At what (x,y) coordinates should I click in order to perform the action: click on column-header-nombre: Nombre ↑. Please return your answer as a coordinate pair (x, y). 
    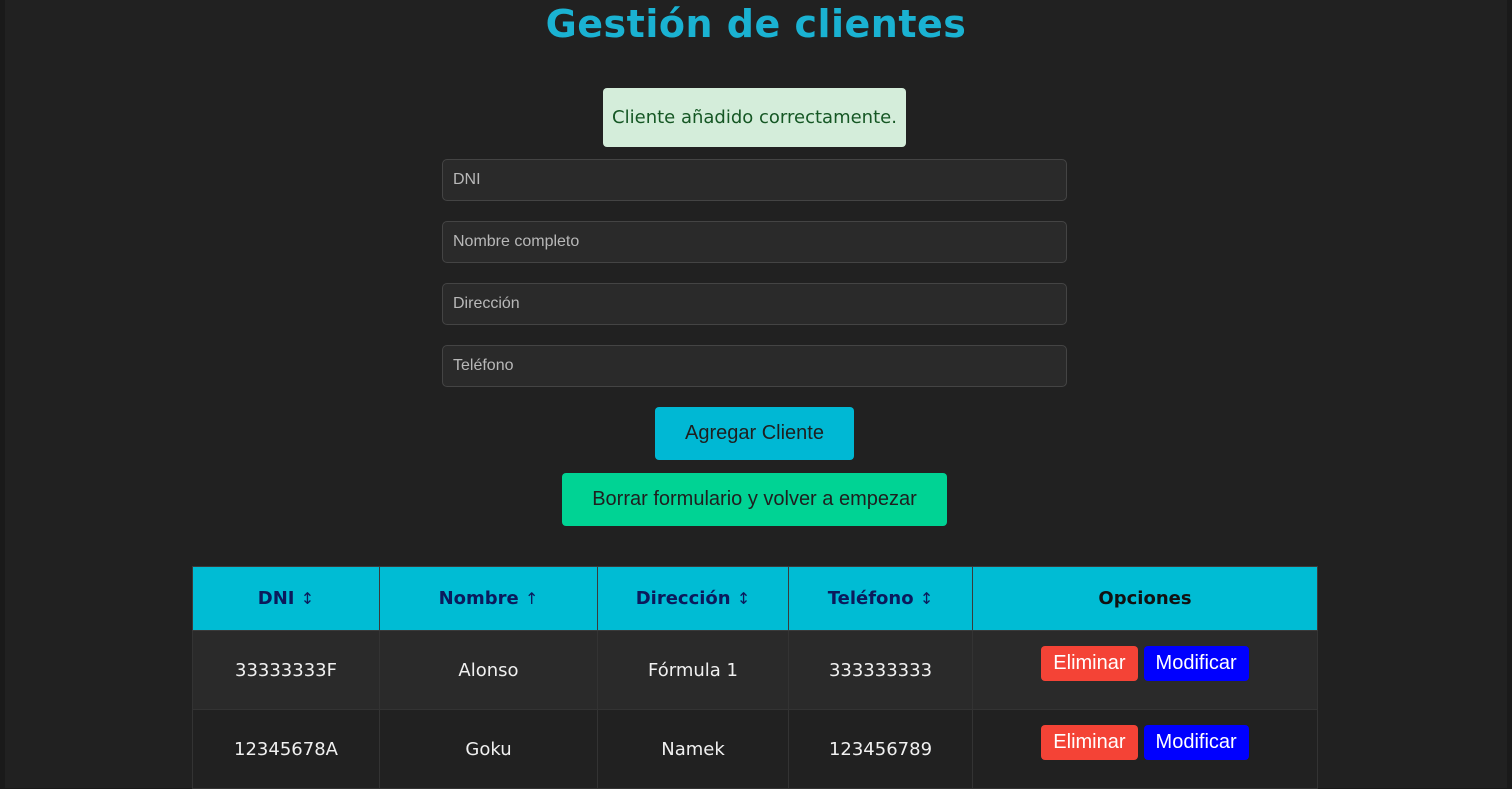
    Looking at the image, I should click on (488, 598).